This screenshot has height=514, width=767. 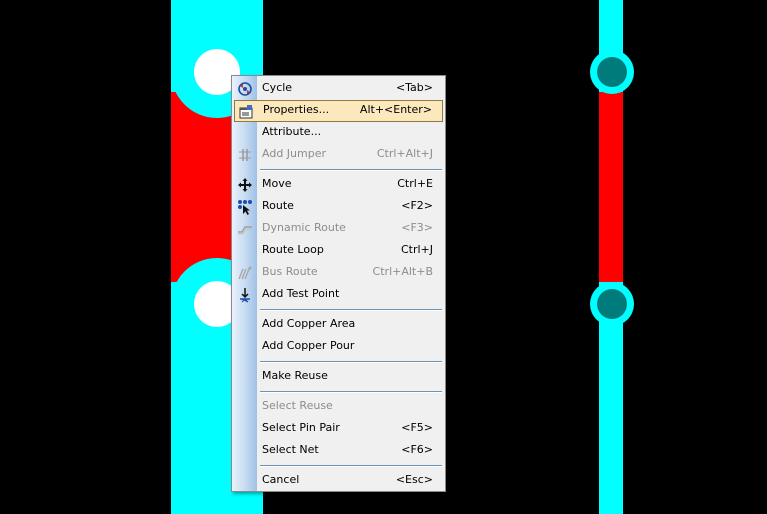 I want to click on menu-item-shortcut: <F2>, so click(x=417, y=205).